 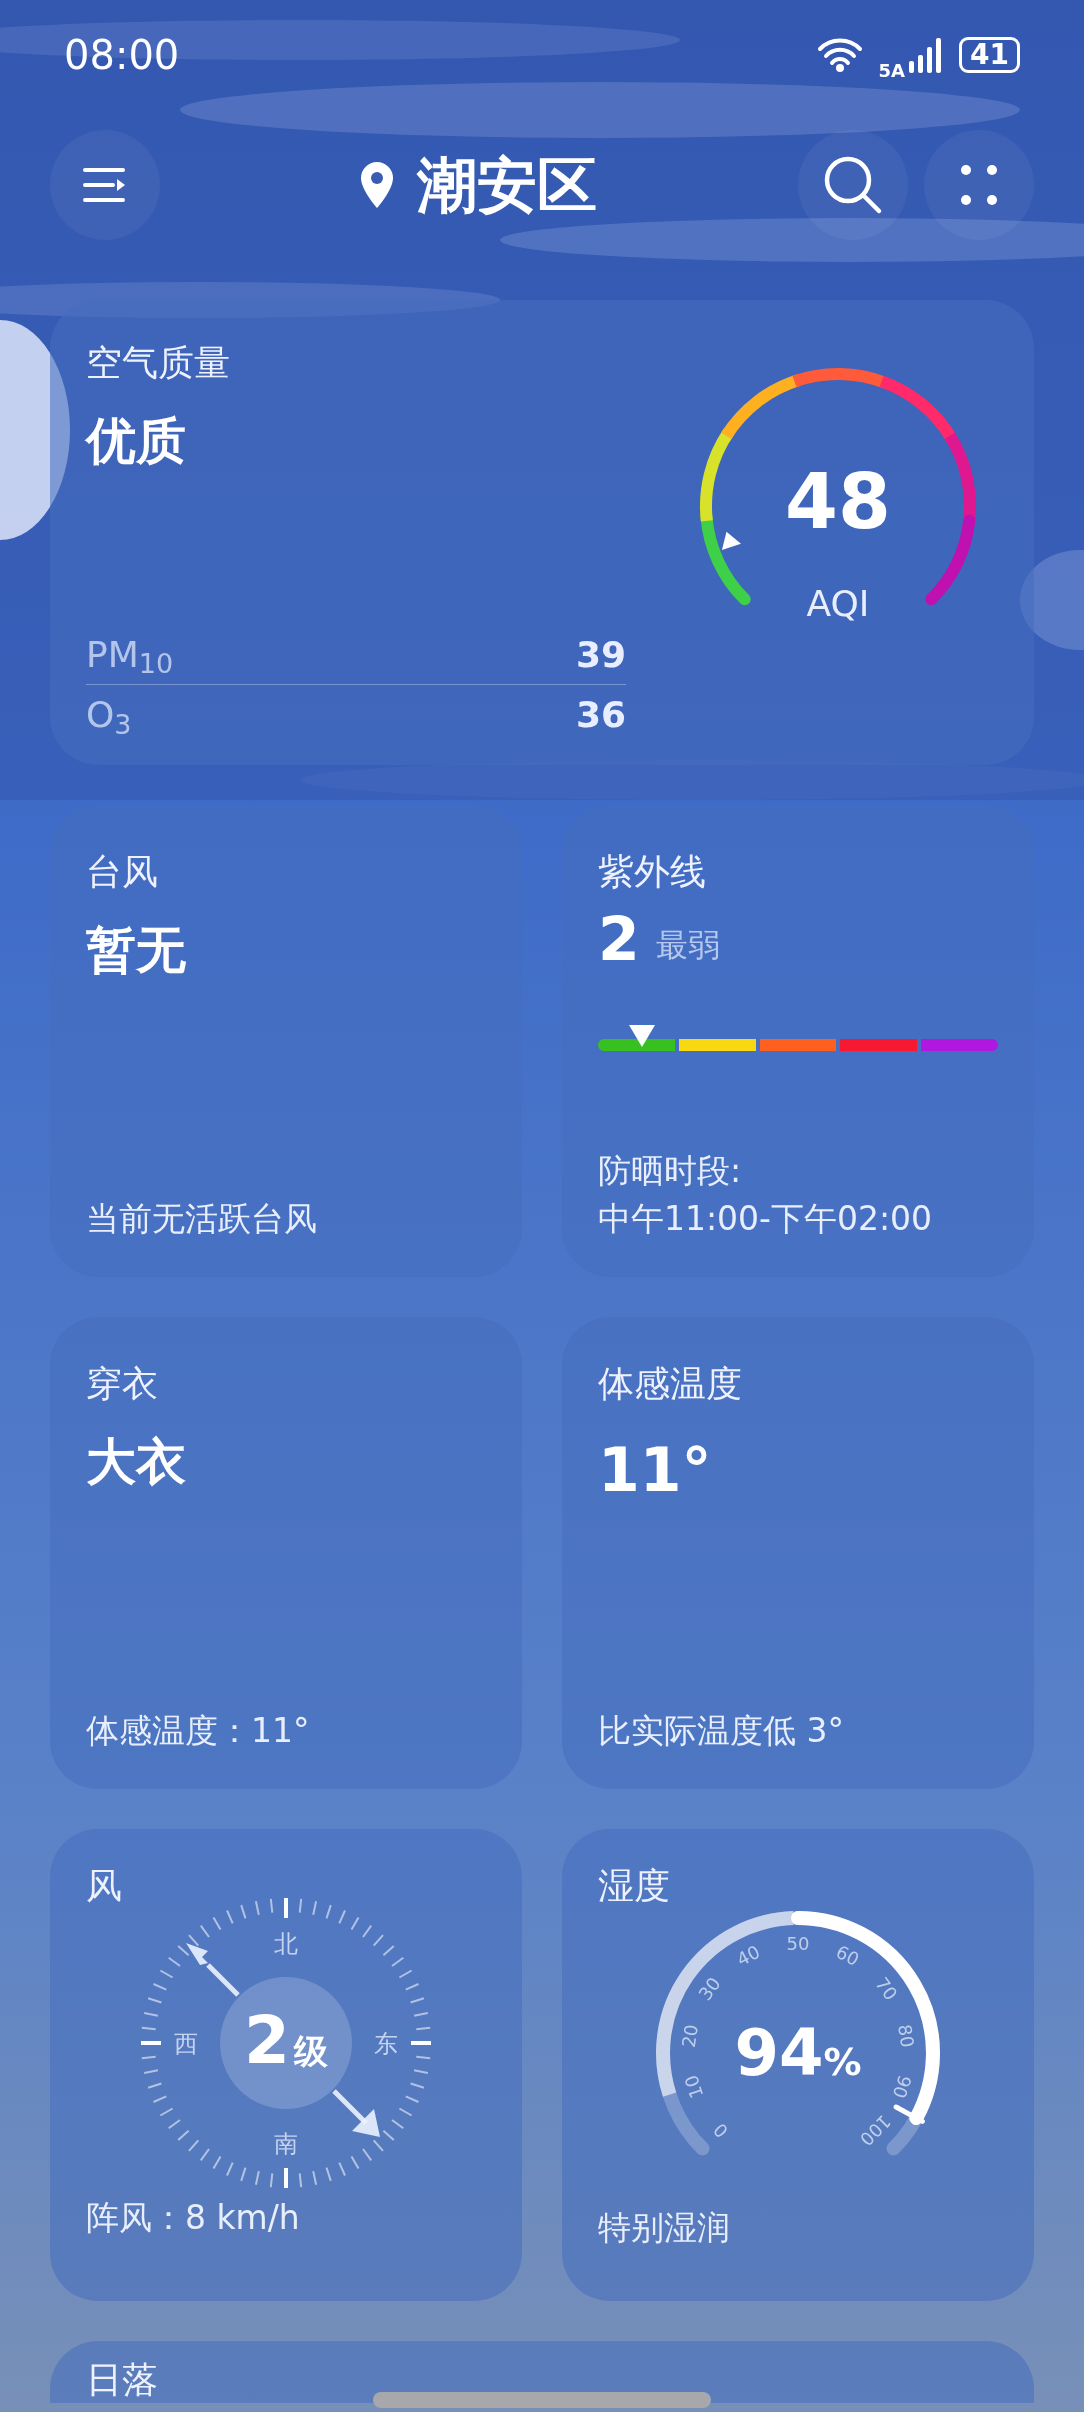 I want to click on scale-label: 20, so click(x=689, y=2035).